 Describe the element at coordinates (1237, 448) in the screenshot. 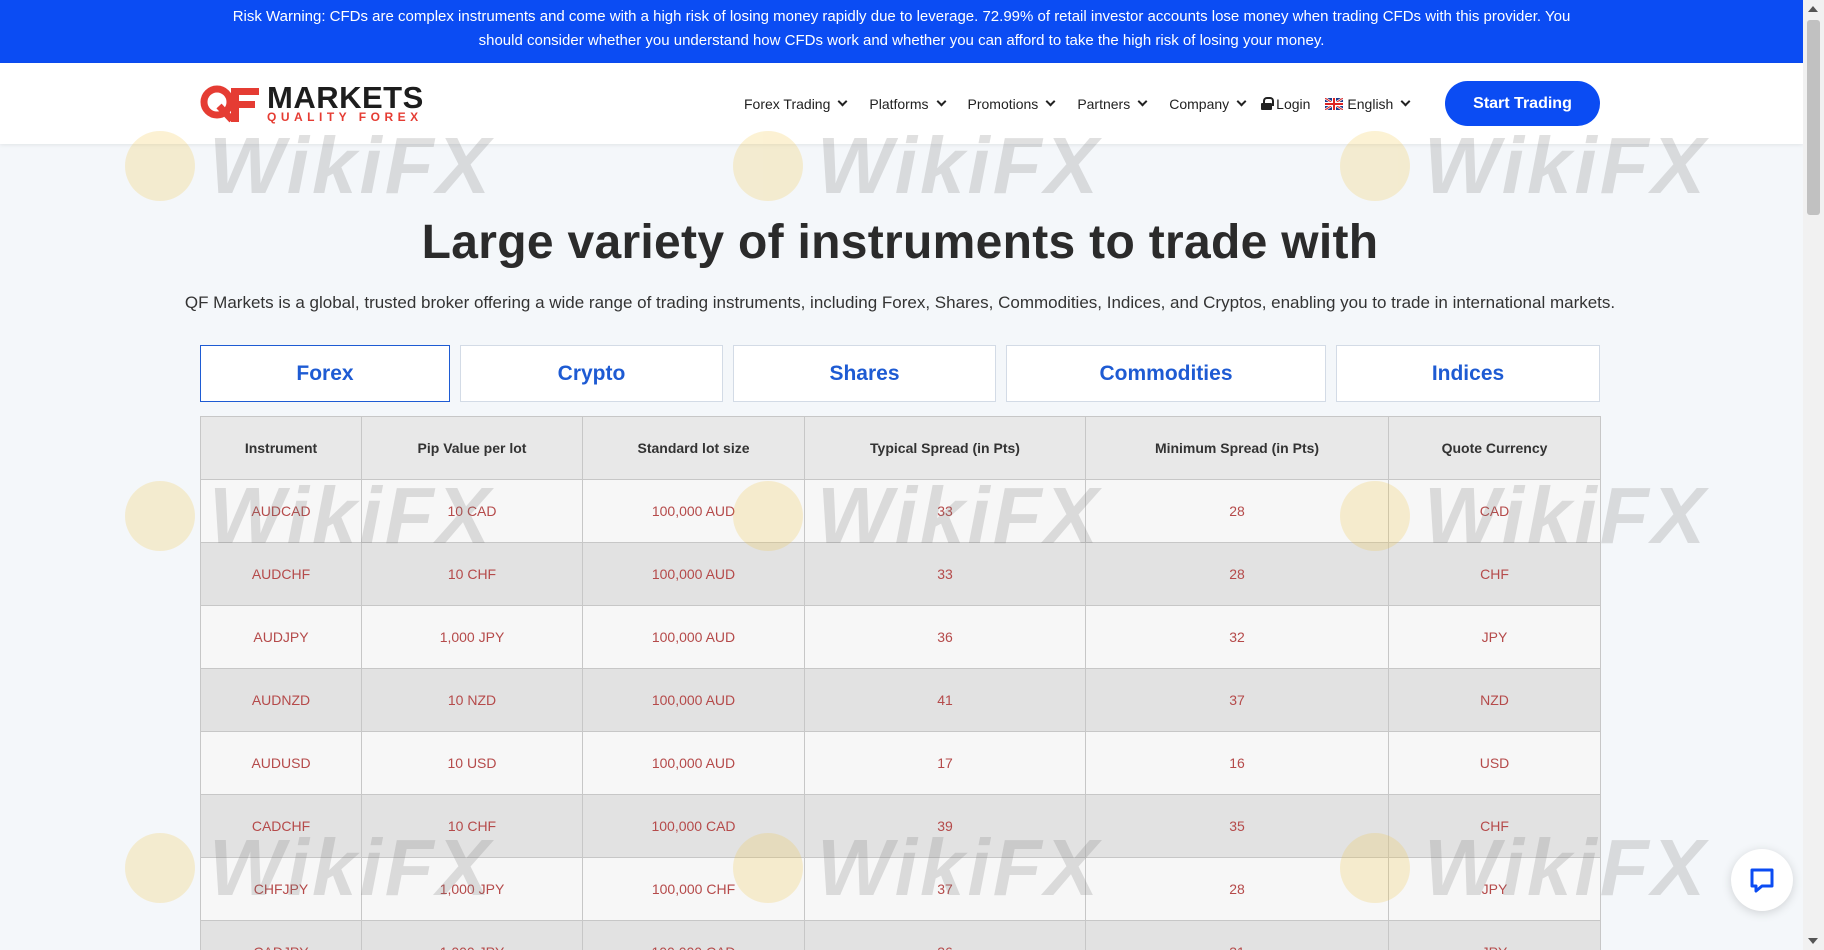

I see `column-header: Minimum Spread (in Pts)` at that location.